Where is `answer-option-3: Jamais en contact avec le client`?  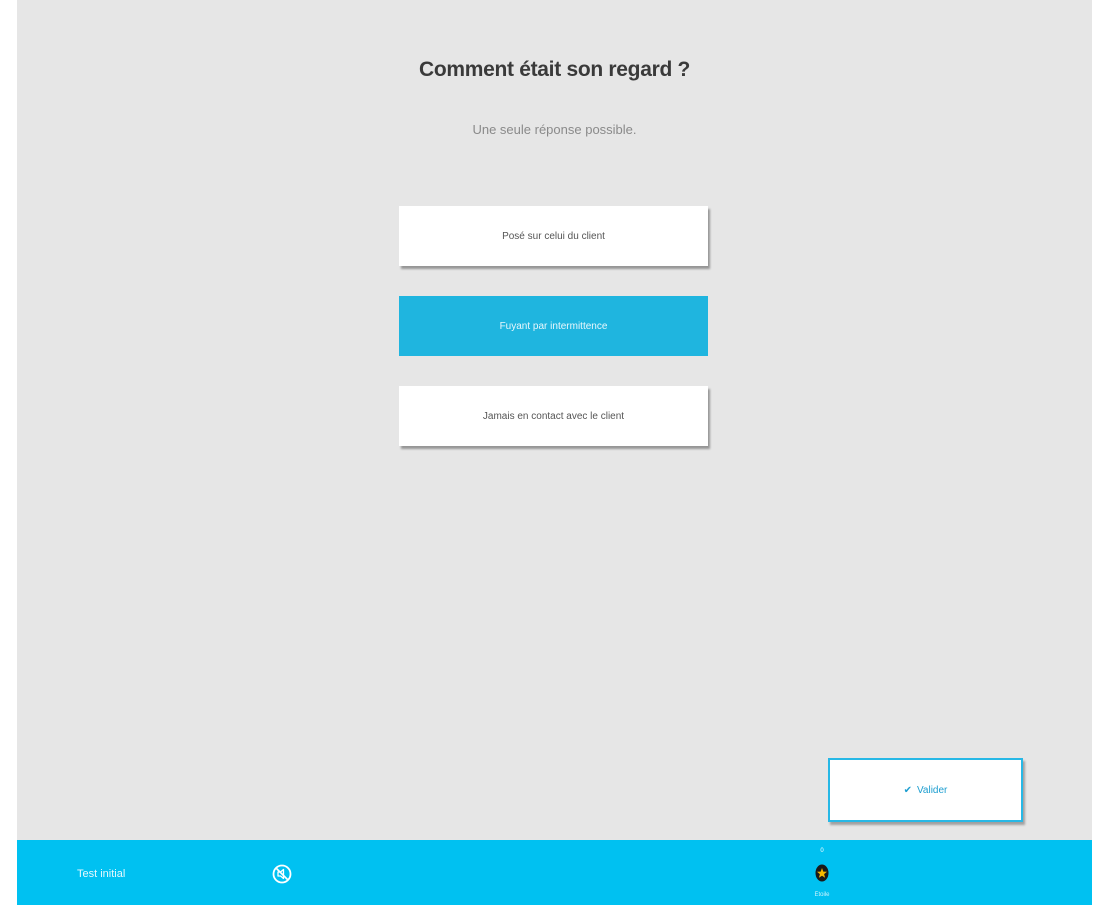
answer-option-3: Jamais en contact avec le client is located at coordinates (553, 416).